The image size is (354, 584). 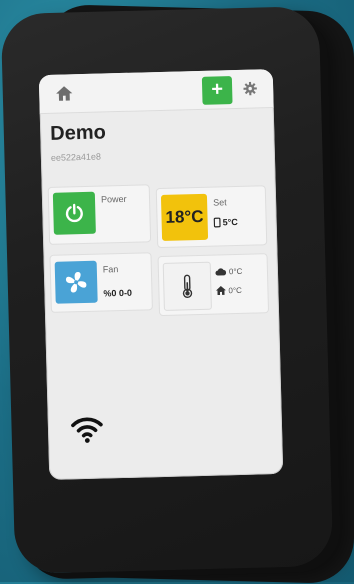 I want to click on indoor-reading: 0°C, so click(x=228, y=290).